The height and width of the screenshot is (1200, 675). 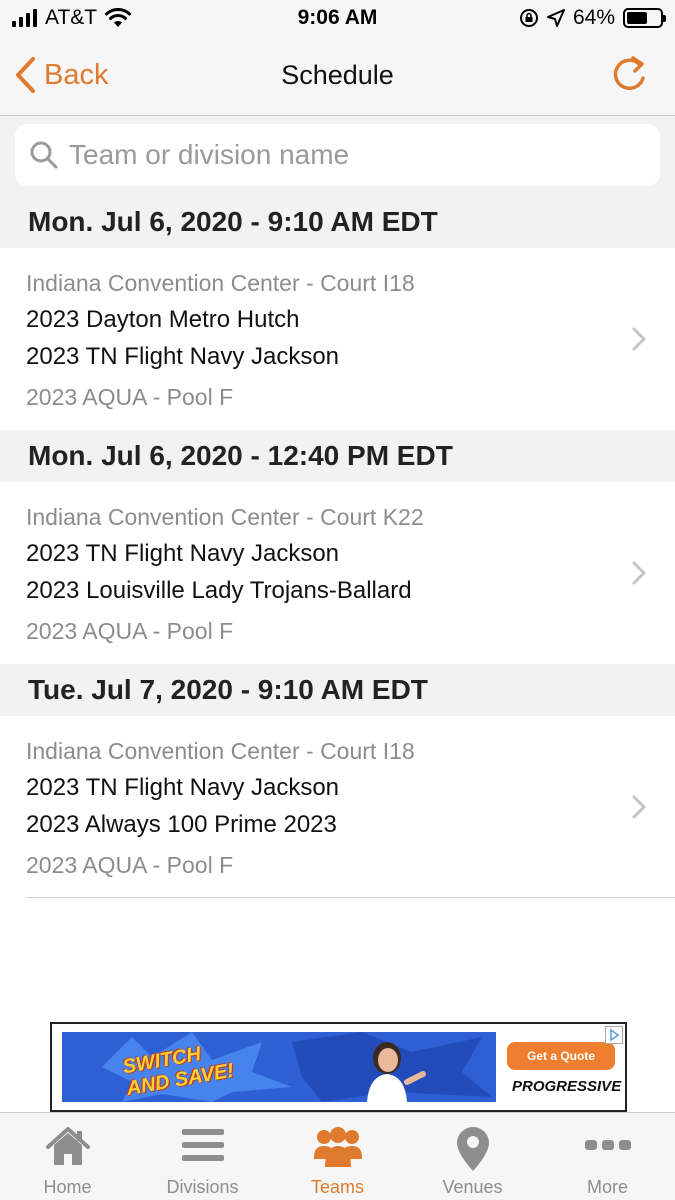 I want to click on tab-home: Home, so click(x=67, y=1156).